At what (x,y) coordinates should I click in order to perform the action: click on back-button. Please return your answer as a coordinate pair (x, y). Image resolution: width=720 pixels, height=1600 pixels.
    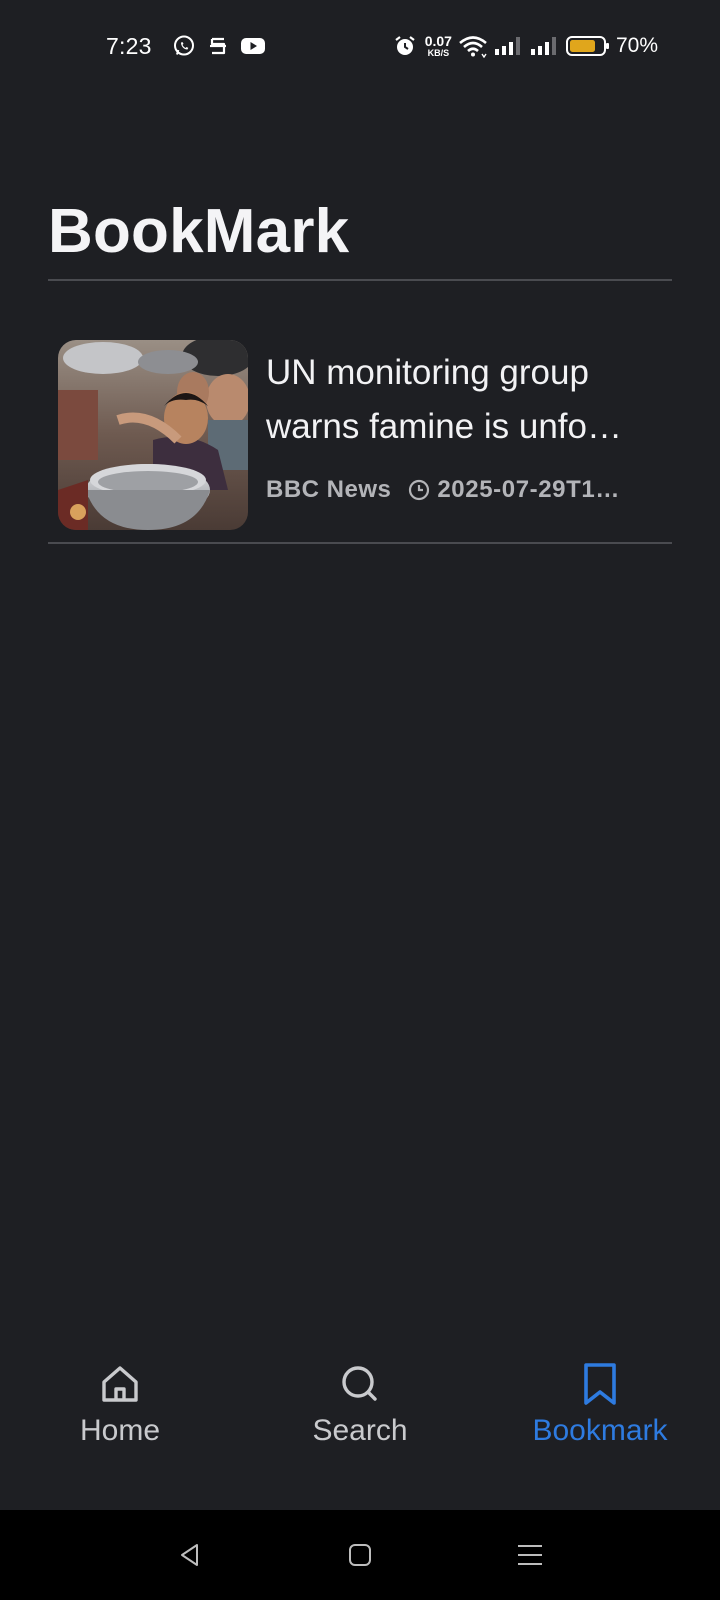
    Looking at the image, I should click on (190, 1555).